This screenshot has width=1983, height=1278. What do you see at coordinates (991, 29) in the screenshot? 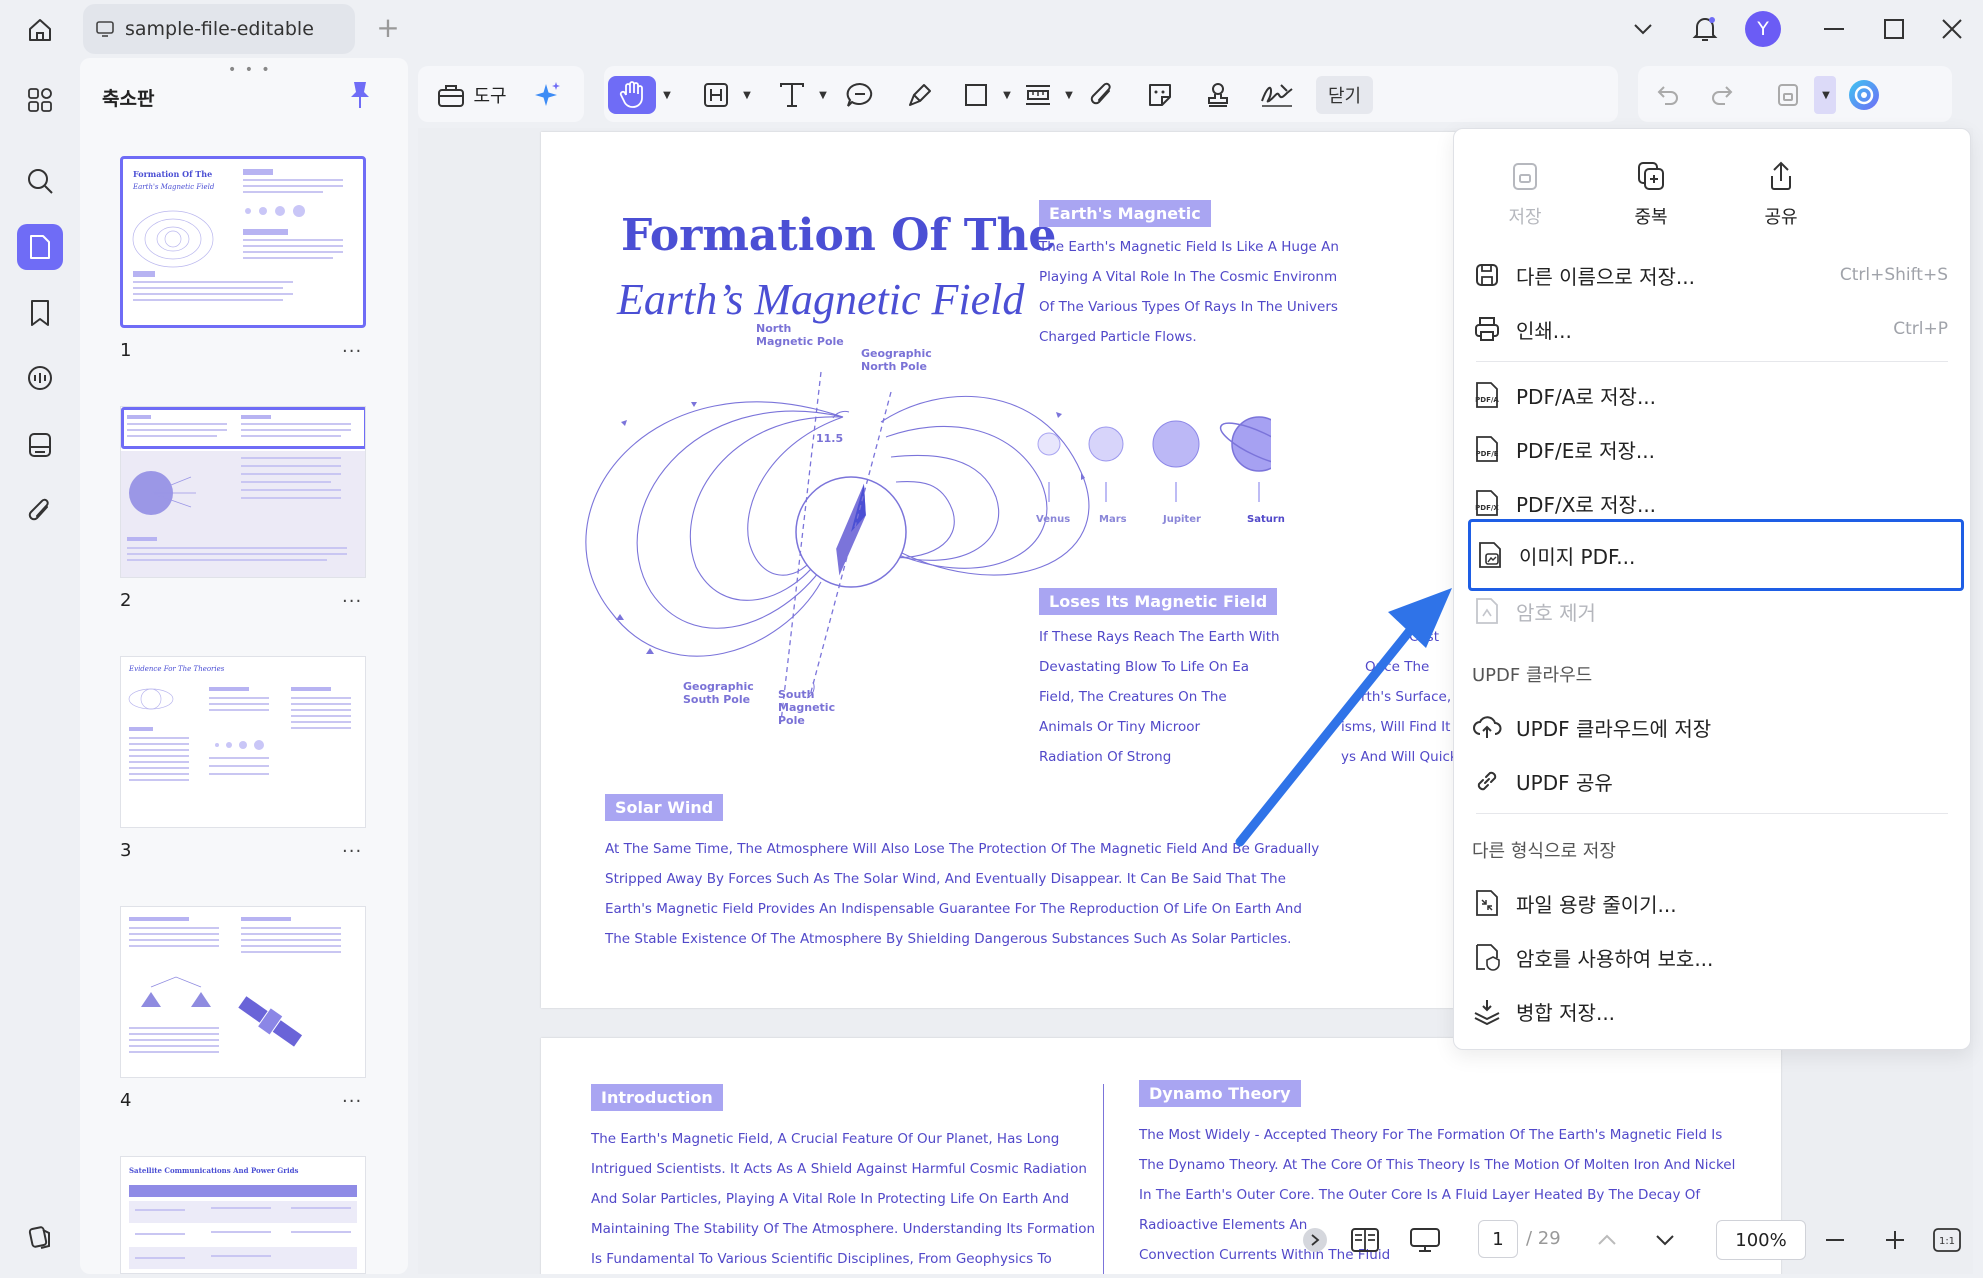
I see `title-bar: sample-file-editable + Y` at bounding box center [991, 29].